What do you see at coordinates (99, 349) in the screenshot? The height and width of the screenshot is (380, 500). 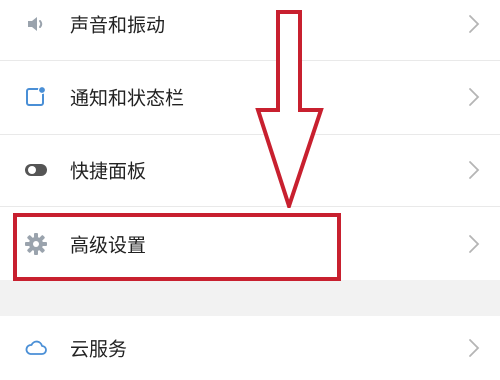 I see `settings-item-label: 云服务` at bounding box center [99, 349].